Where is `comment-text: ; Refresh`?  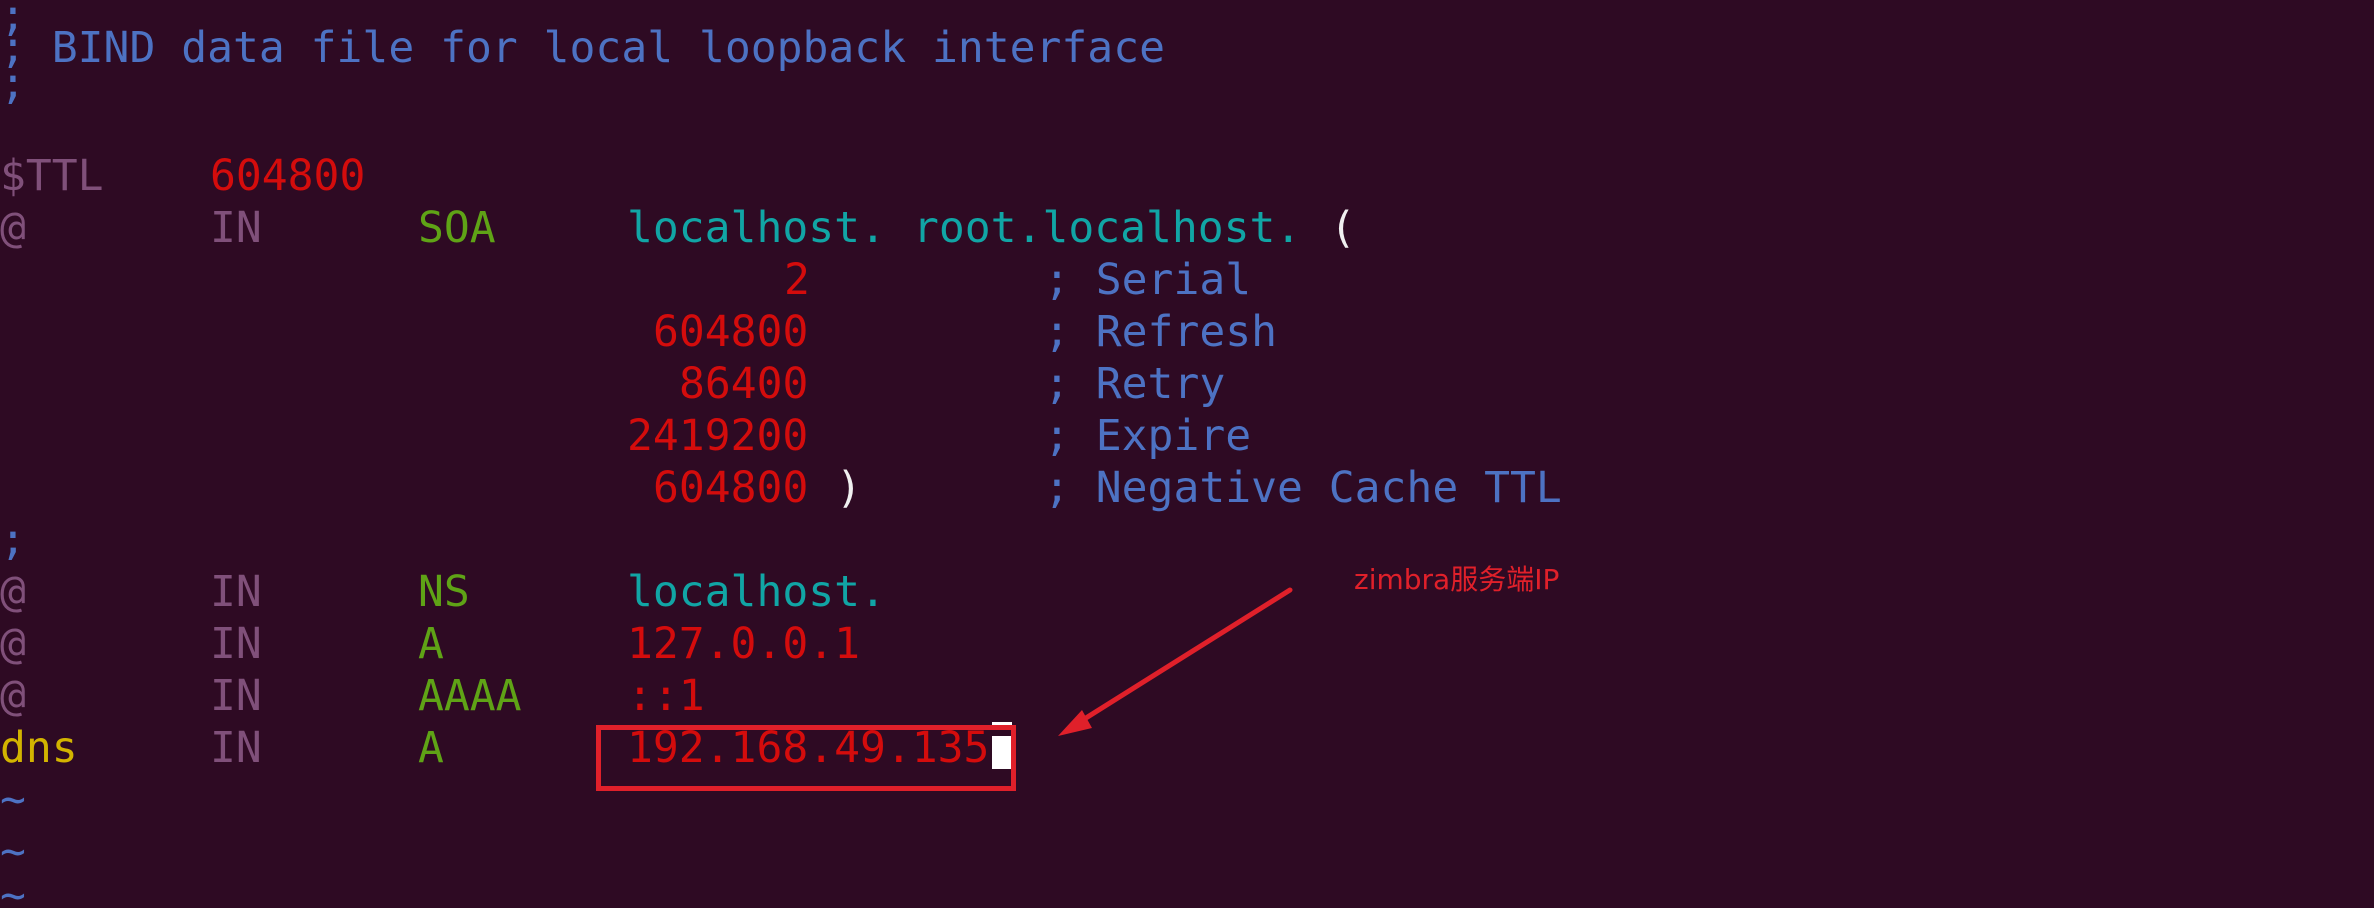 comment-text: ; Refresh is located at coordinates (1160, 332).